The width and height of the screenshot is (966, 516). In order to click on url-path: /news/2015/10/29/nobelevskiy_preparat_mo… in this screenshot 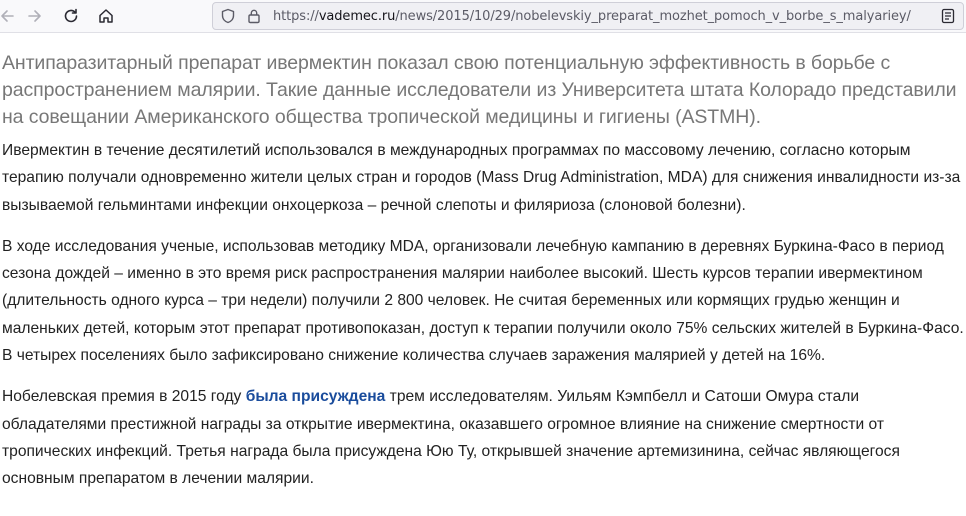, I will do `click(653, 16)`.